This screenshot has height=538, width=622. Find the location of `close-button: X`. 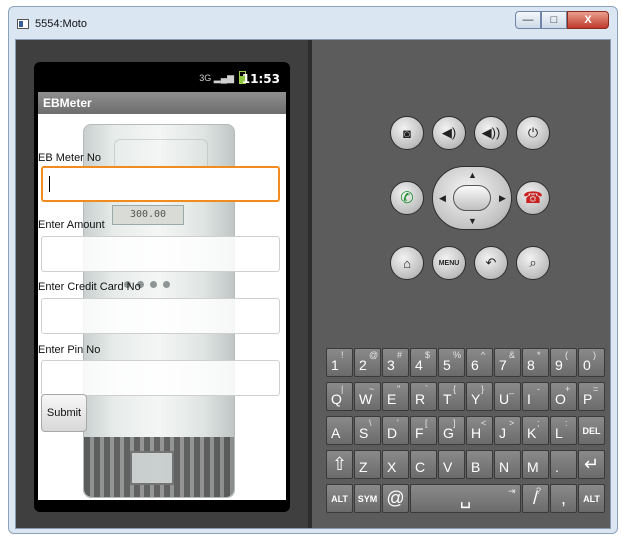

close-button: X is located at coordinates (588, 20).